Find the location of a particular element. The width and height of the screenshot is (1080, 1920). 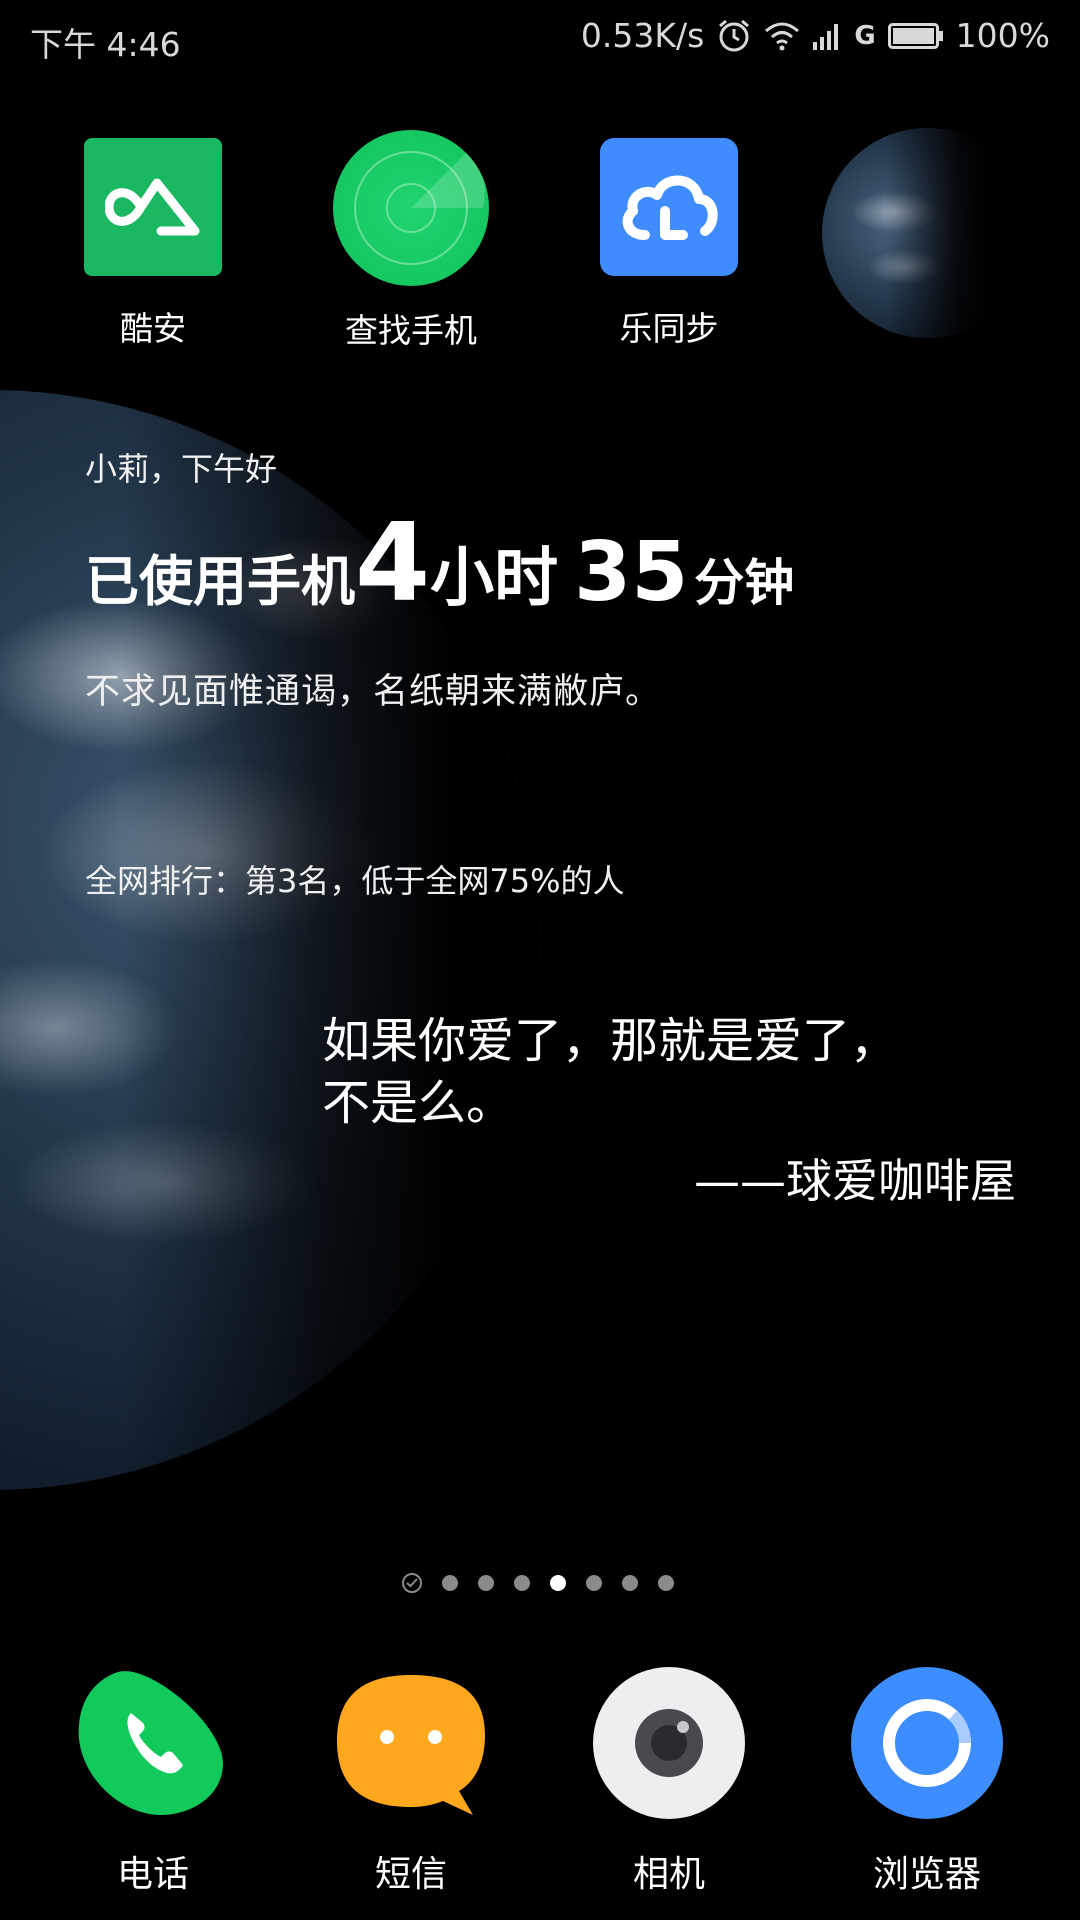

cloud-sync-icon is located at coordinates (669, 207).